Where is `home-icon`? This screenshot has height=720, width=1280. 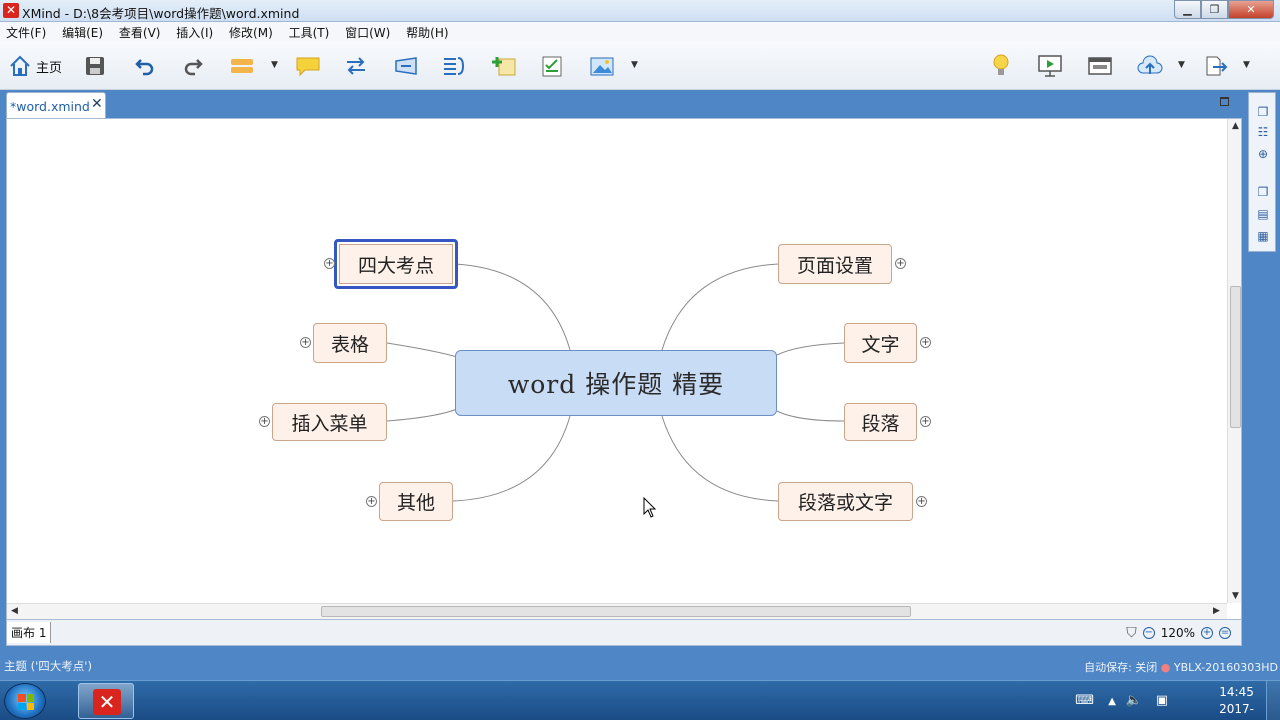 home-icon is located at coordinates (20, 66).